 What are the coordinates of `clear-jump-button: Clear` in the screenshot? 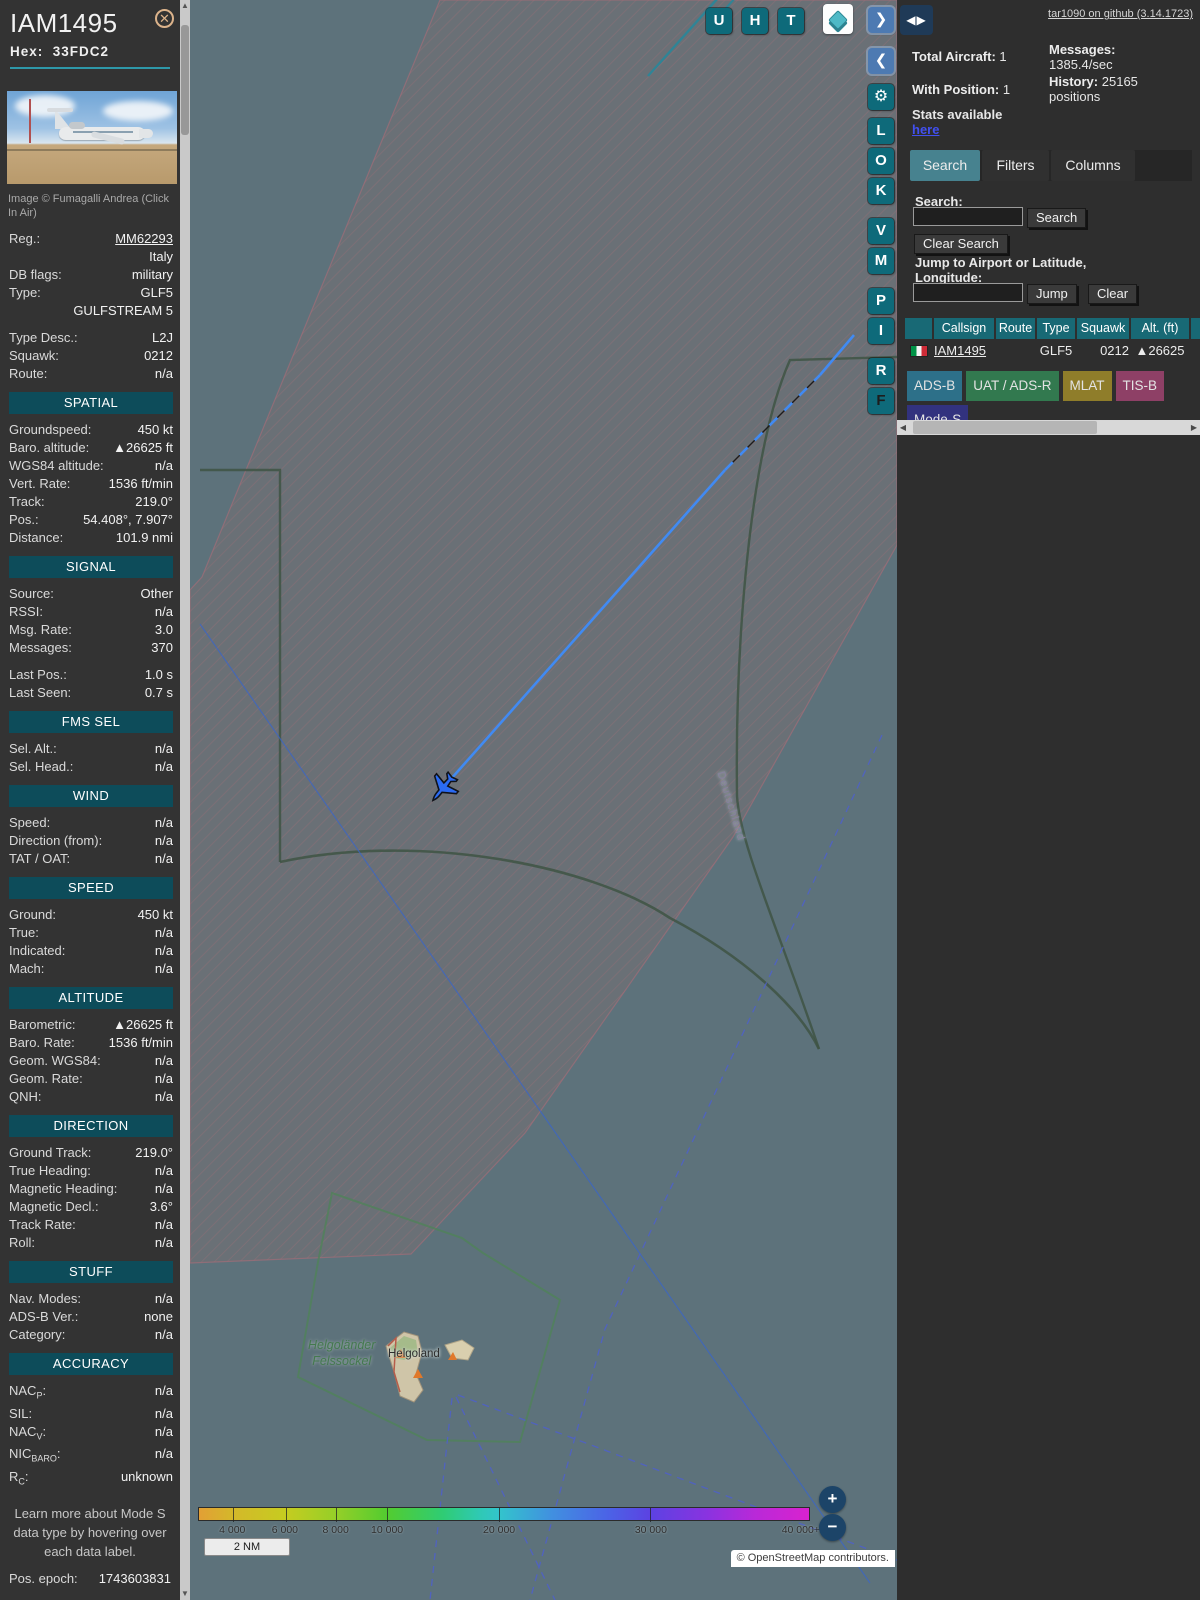 It's located at (1113, 294).